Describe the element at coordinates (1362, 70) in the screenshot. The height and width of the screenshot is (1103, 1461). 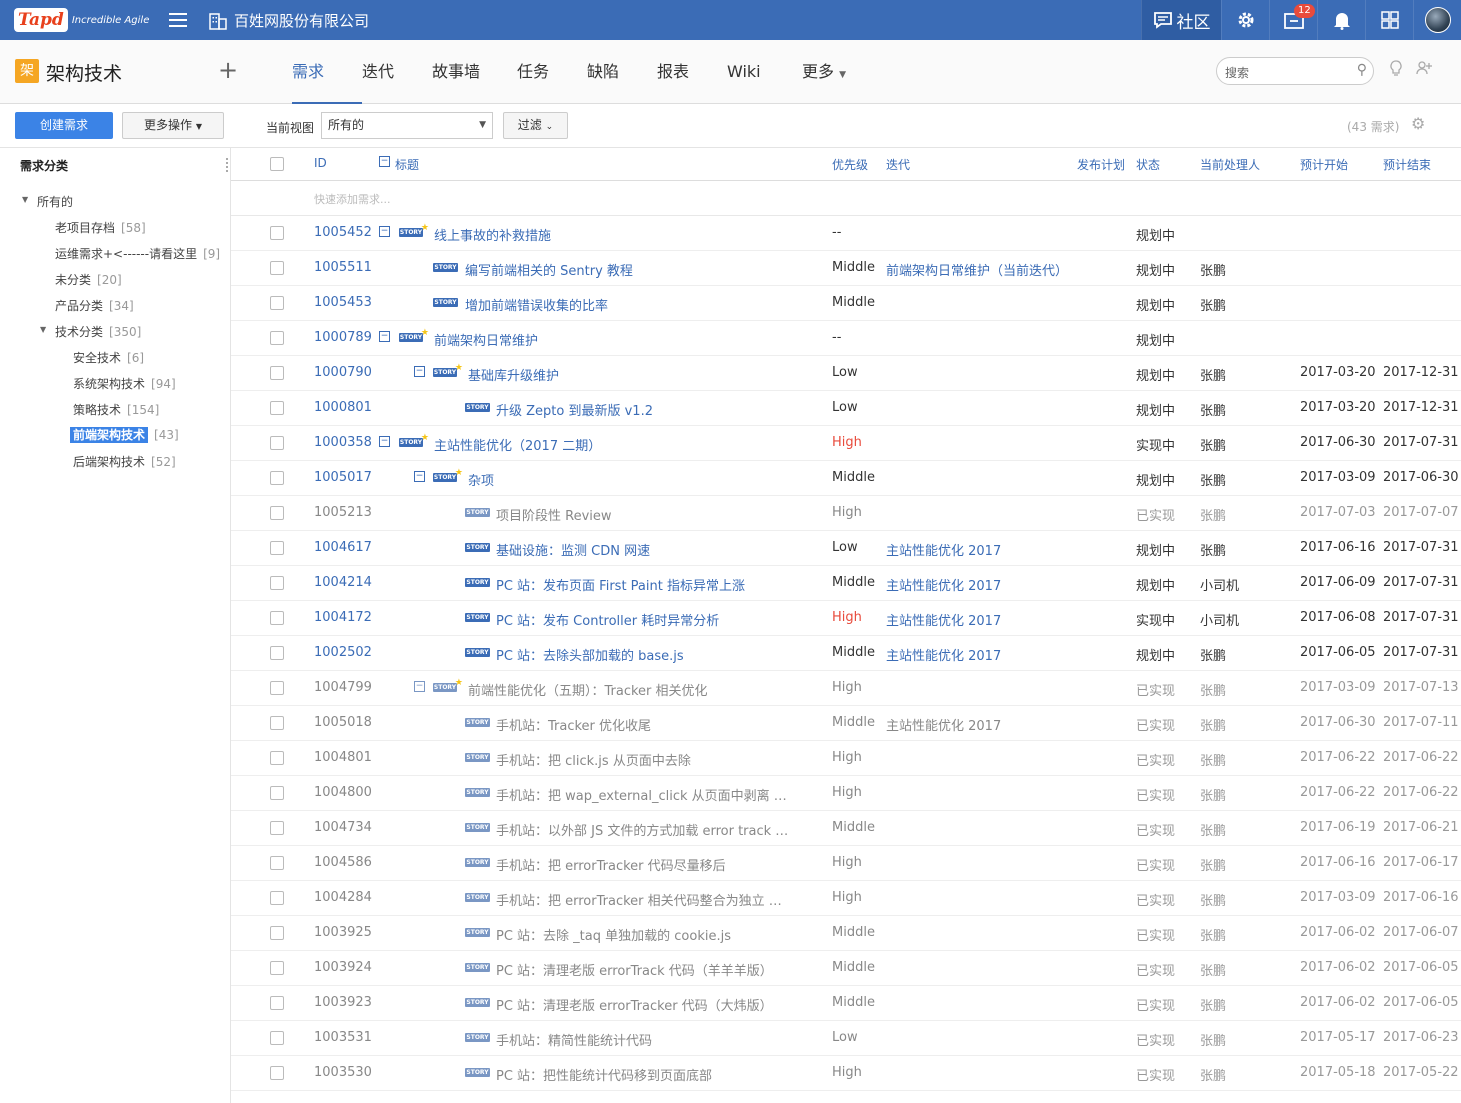
I see `search-icon: ⚲` at that location.